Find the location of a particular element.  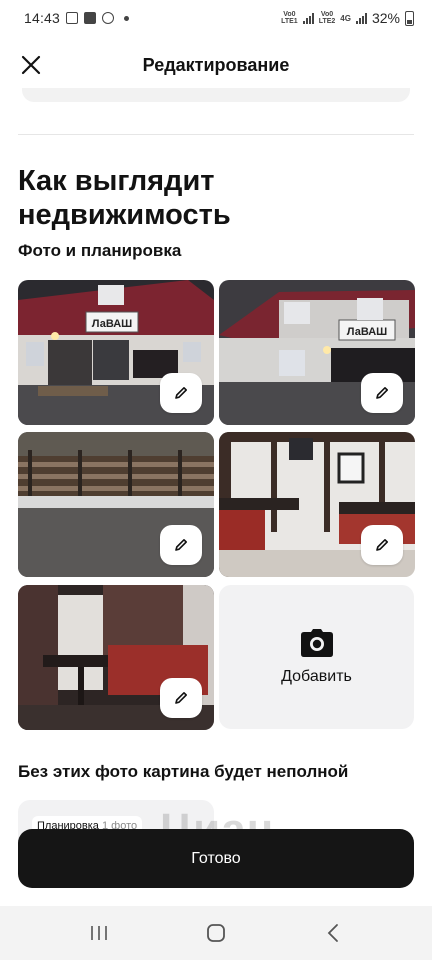

top-app-bar: Редактирование is located at coordinates (216, 65).